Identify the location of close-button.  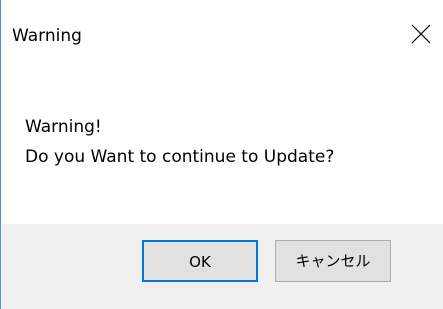
(420, 34).